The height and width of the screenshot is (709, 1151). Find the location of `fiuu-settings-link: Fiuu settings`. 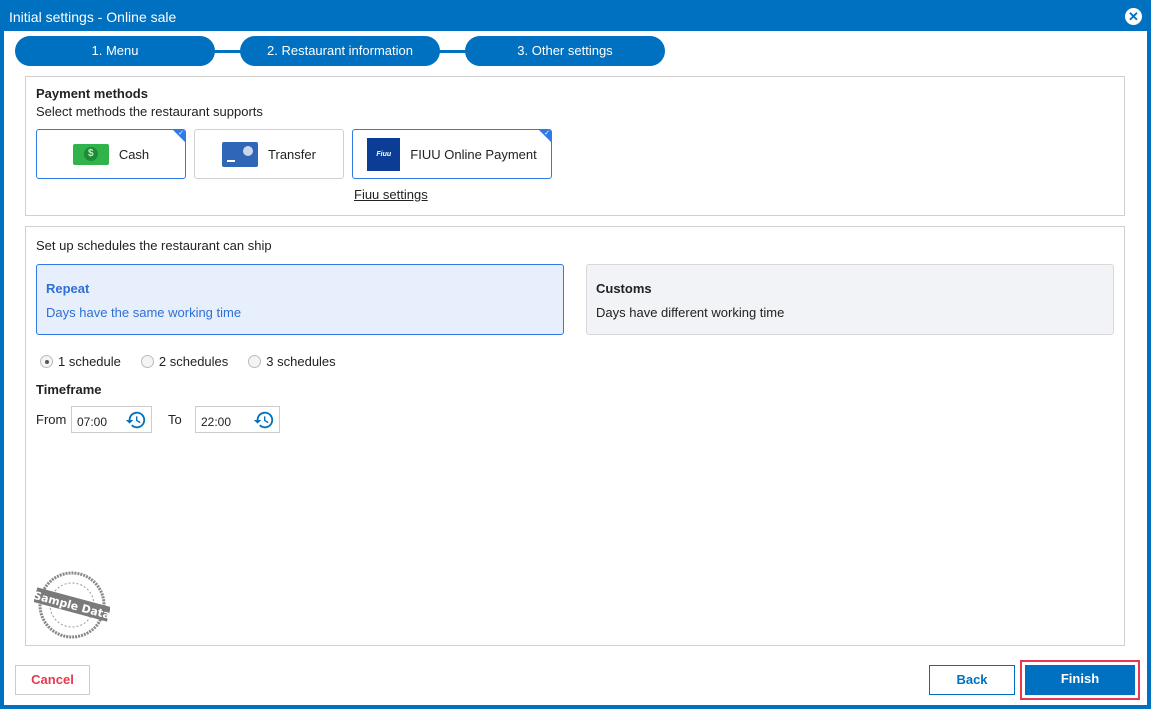

fiuu-settings-link: Fiuu settings is located at coordinates (391, 194).